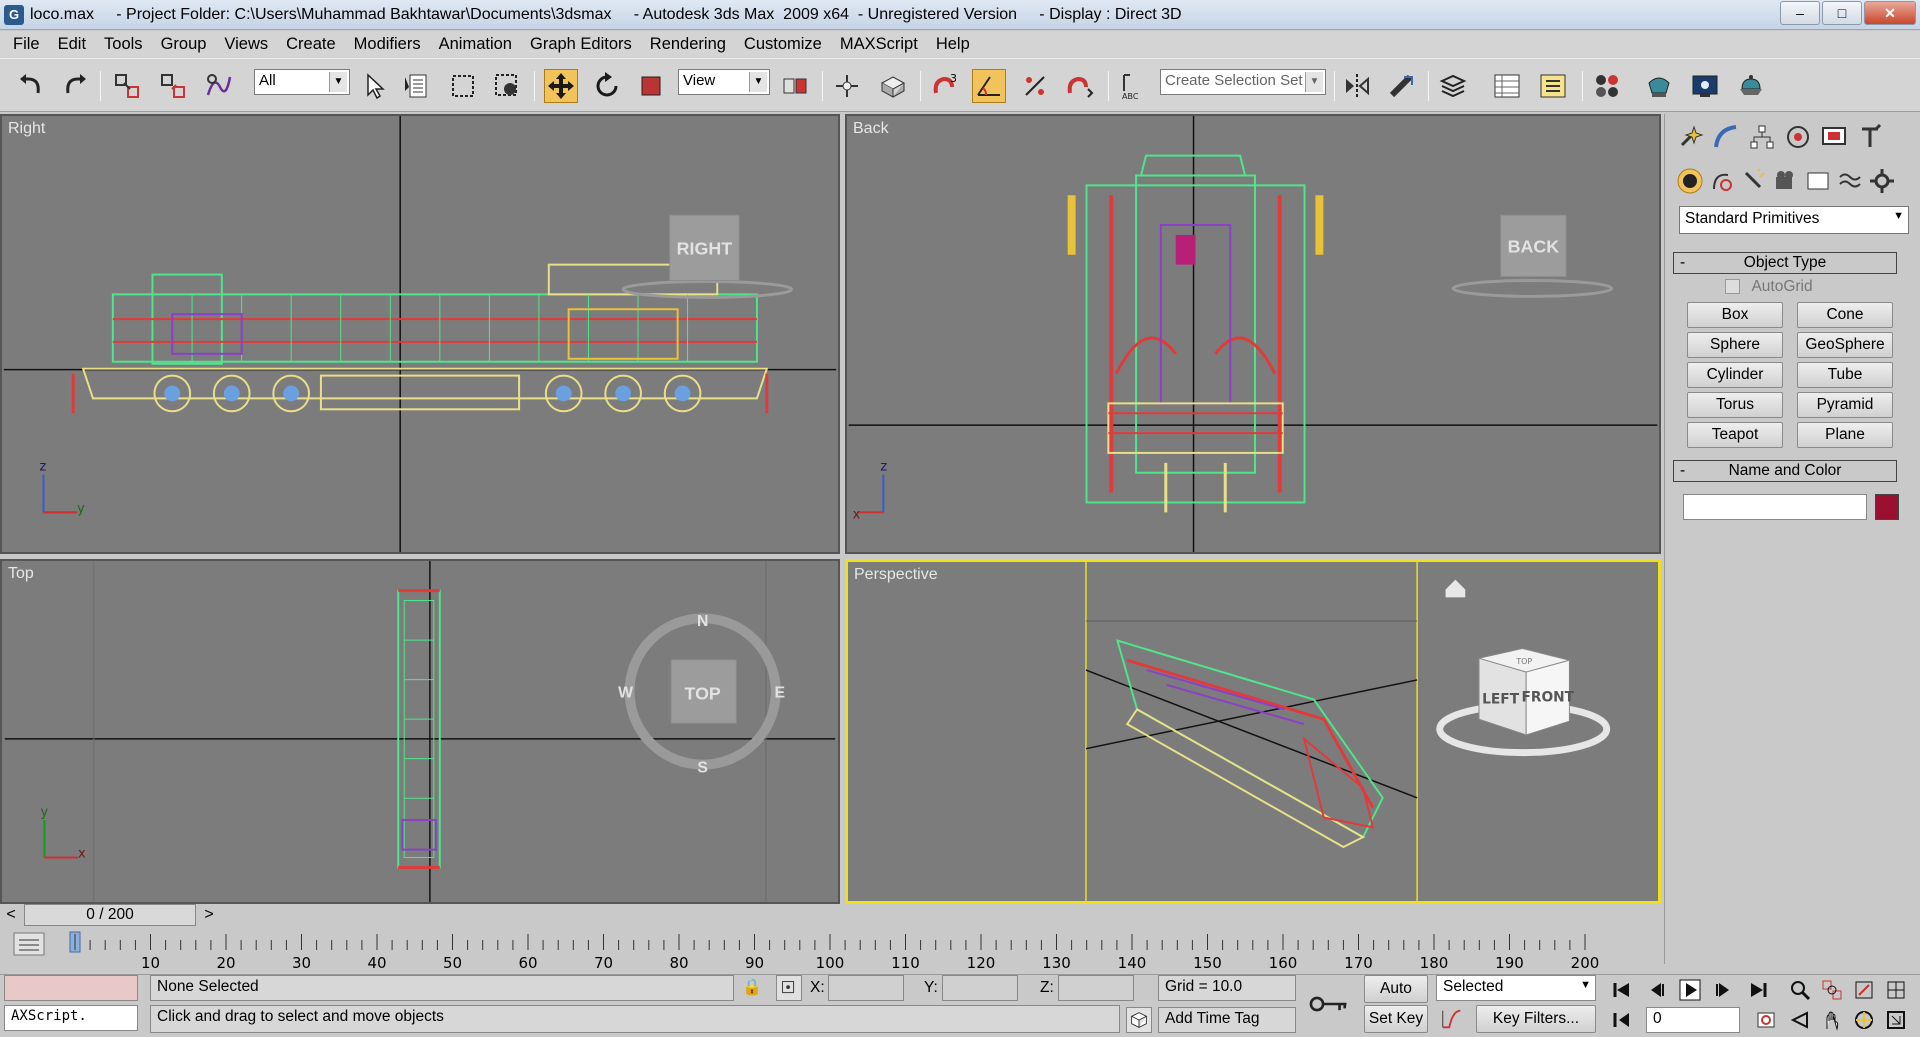  I want to click on time-tag-cube-icon, so click(1139, 1020).